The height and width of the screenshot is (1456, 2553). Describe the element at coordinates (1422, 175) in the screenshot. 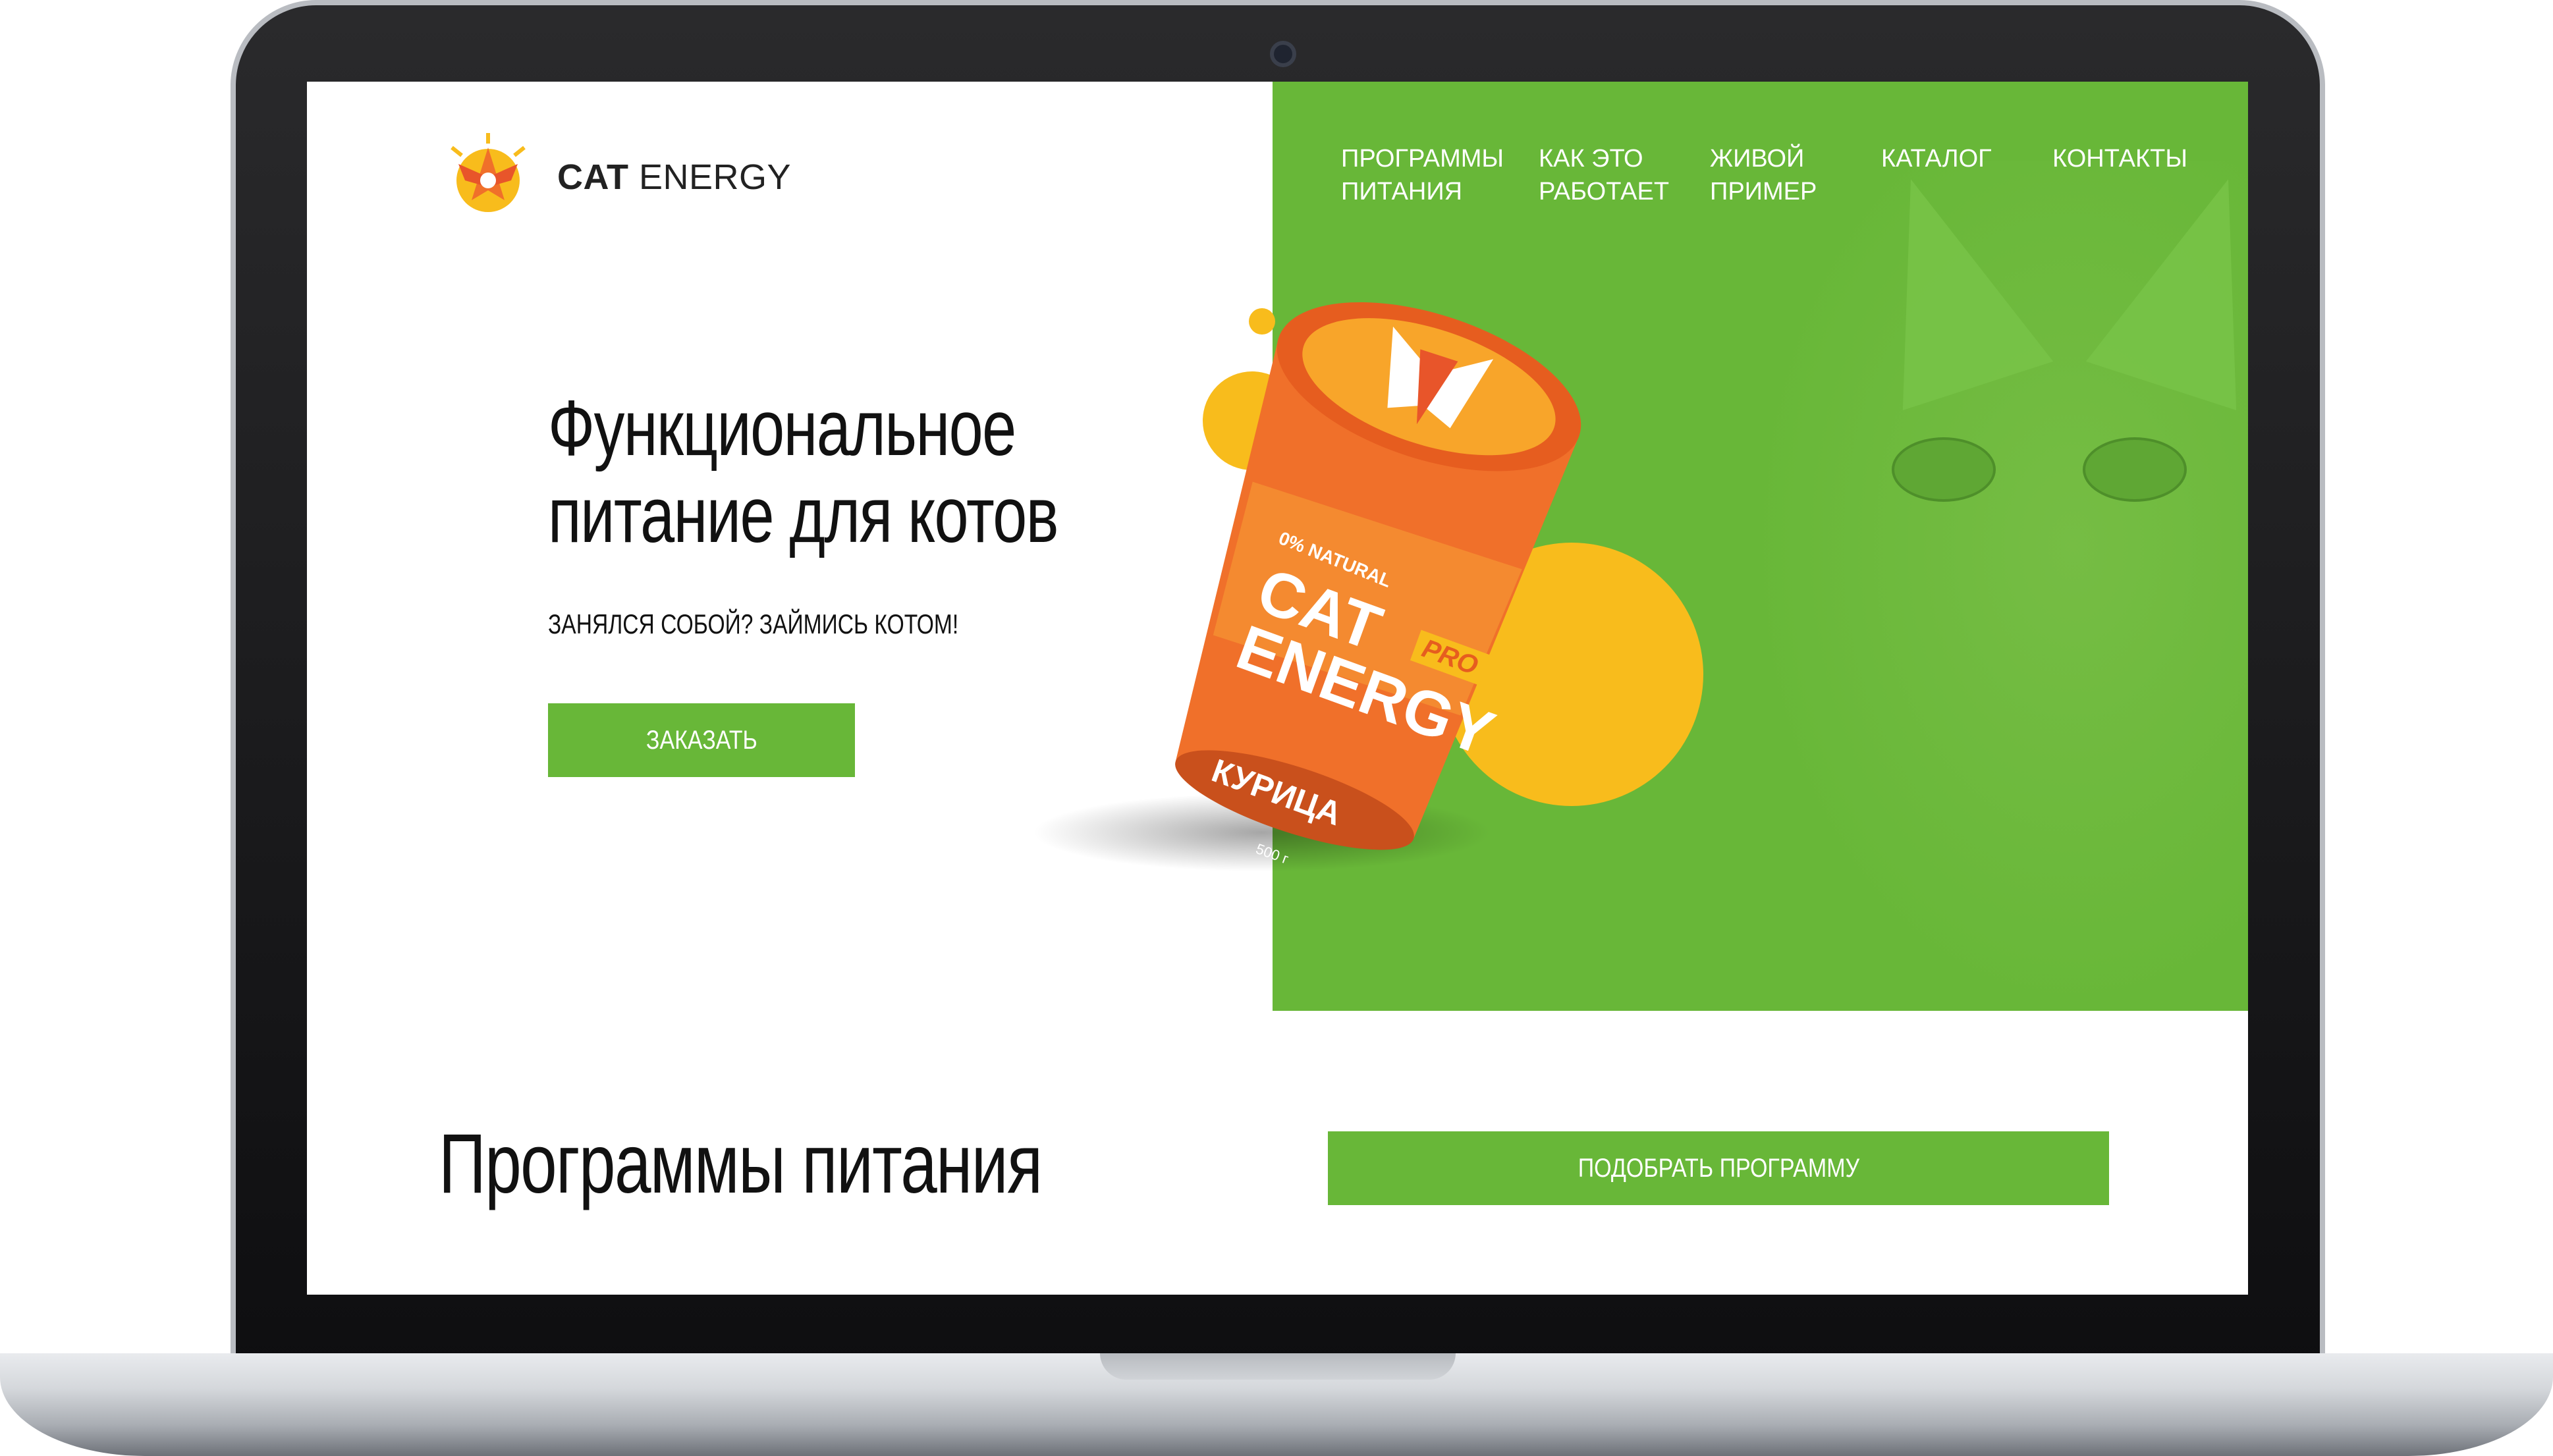

I see `nav-item-programs: ПРОГРАММЫ ПИТАНИЯ` at that location.